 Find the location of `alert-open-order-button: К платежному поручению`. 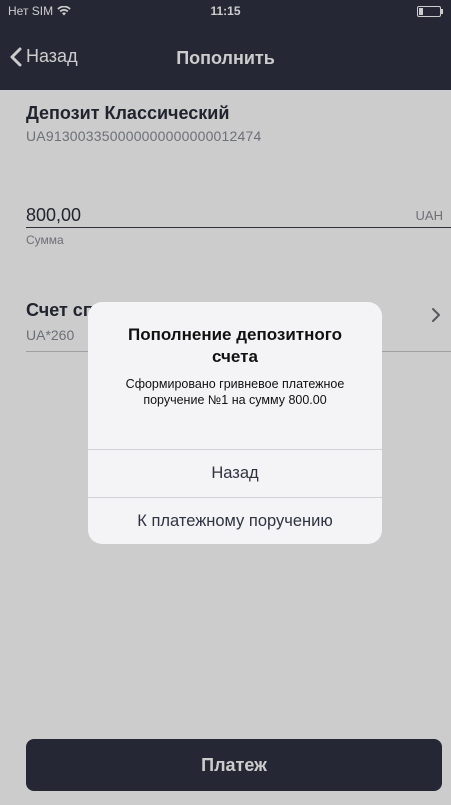

alert-open-order-button: К платежному поручению is located at coordinates (235, 521).